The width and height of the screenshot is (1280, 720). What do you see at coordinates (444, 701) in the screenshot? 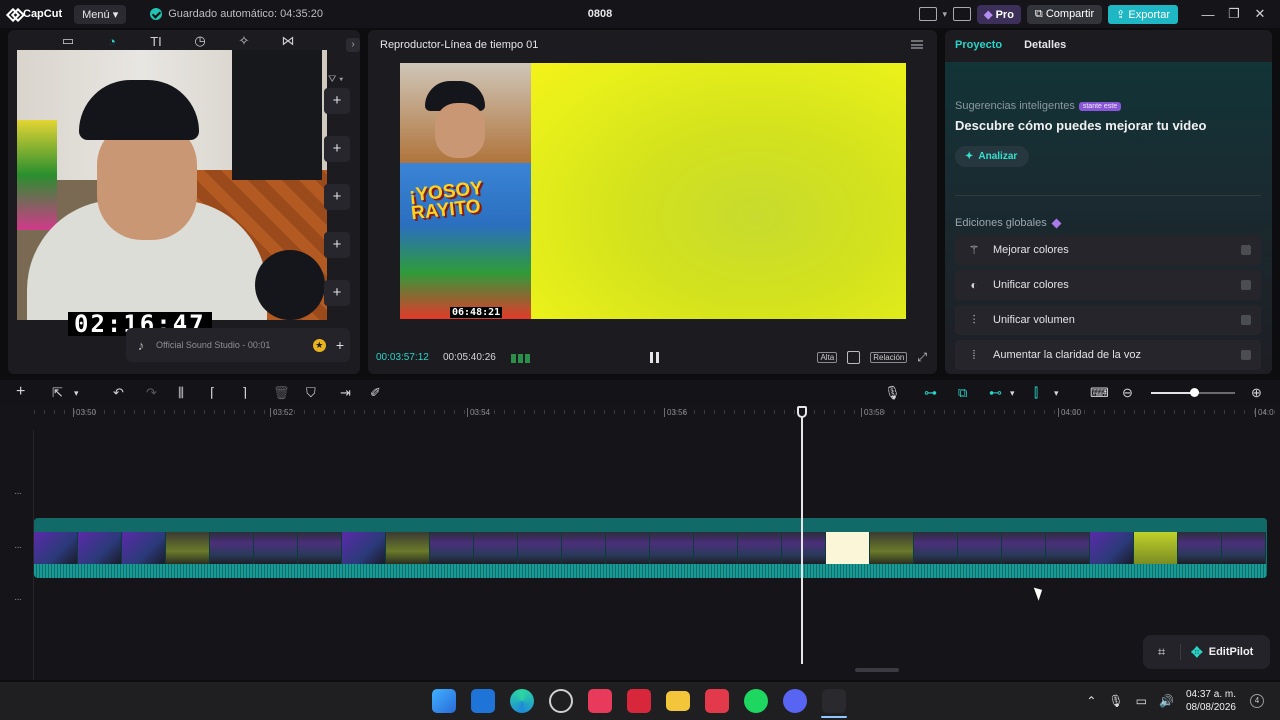
I see `windows-start-icon` at bounding box center [444, 701].